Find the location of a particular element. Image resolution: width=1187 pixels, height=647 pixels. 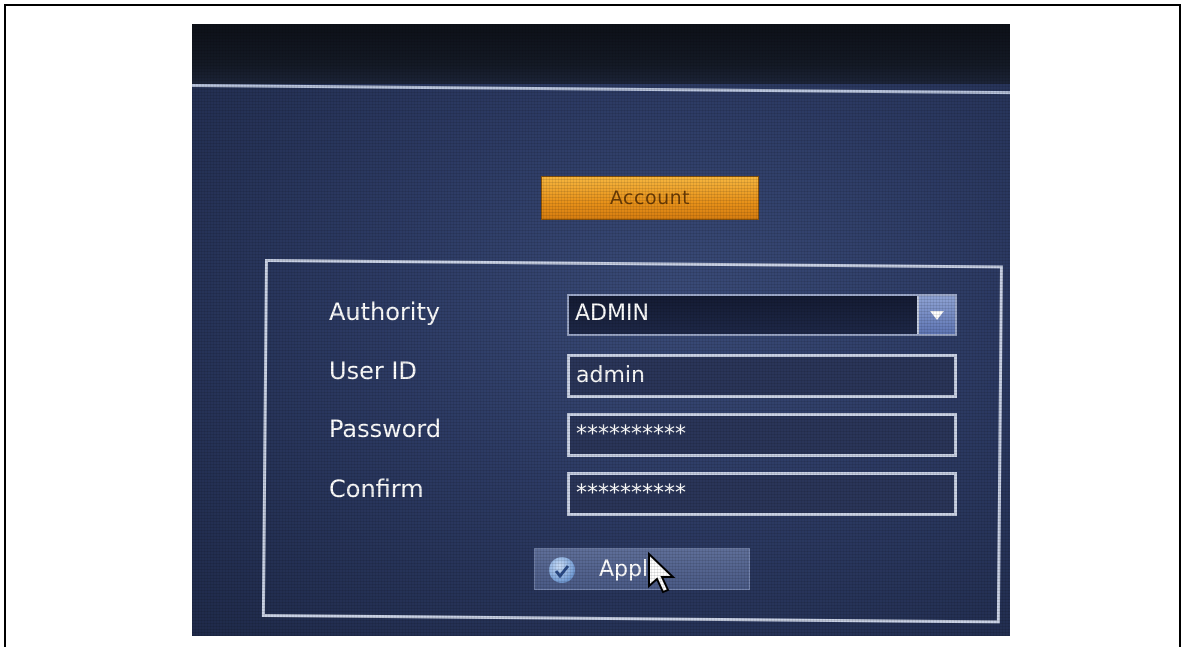

divider-line is located at coordinates (601, 89).